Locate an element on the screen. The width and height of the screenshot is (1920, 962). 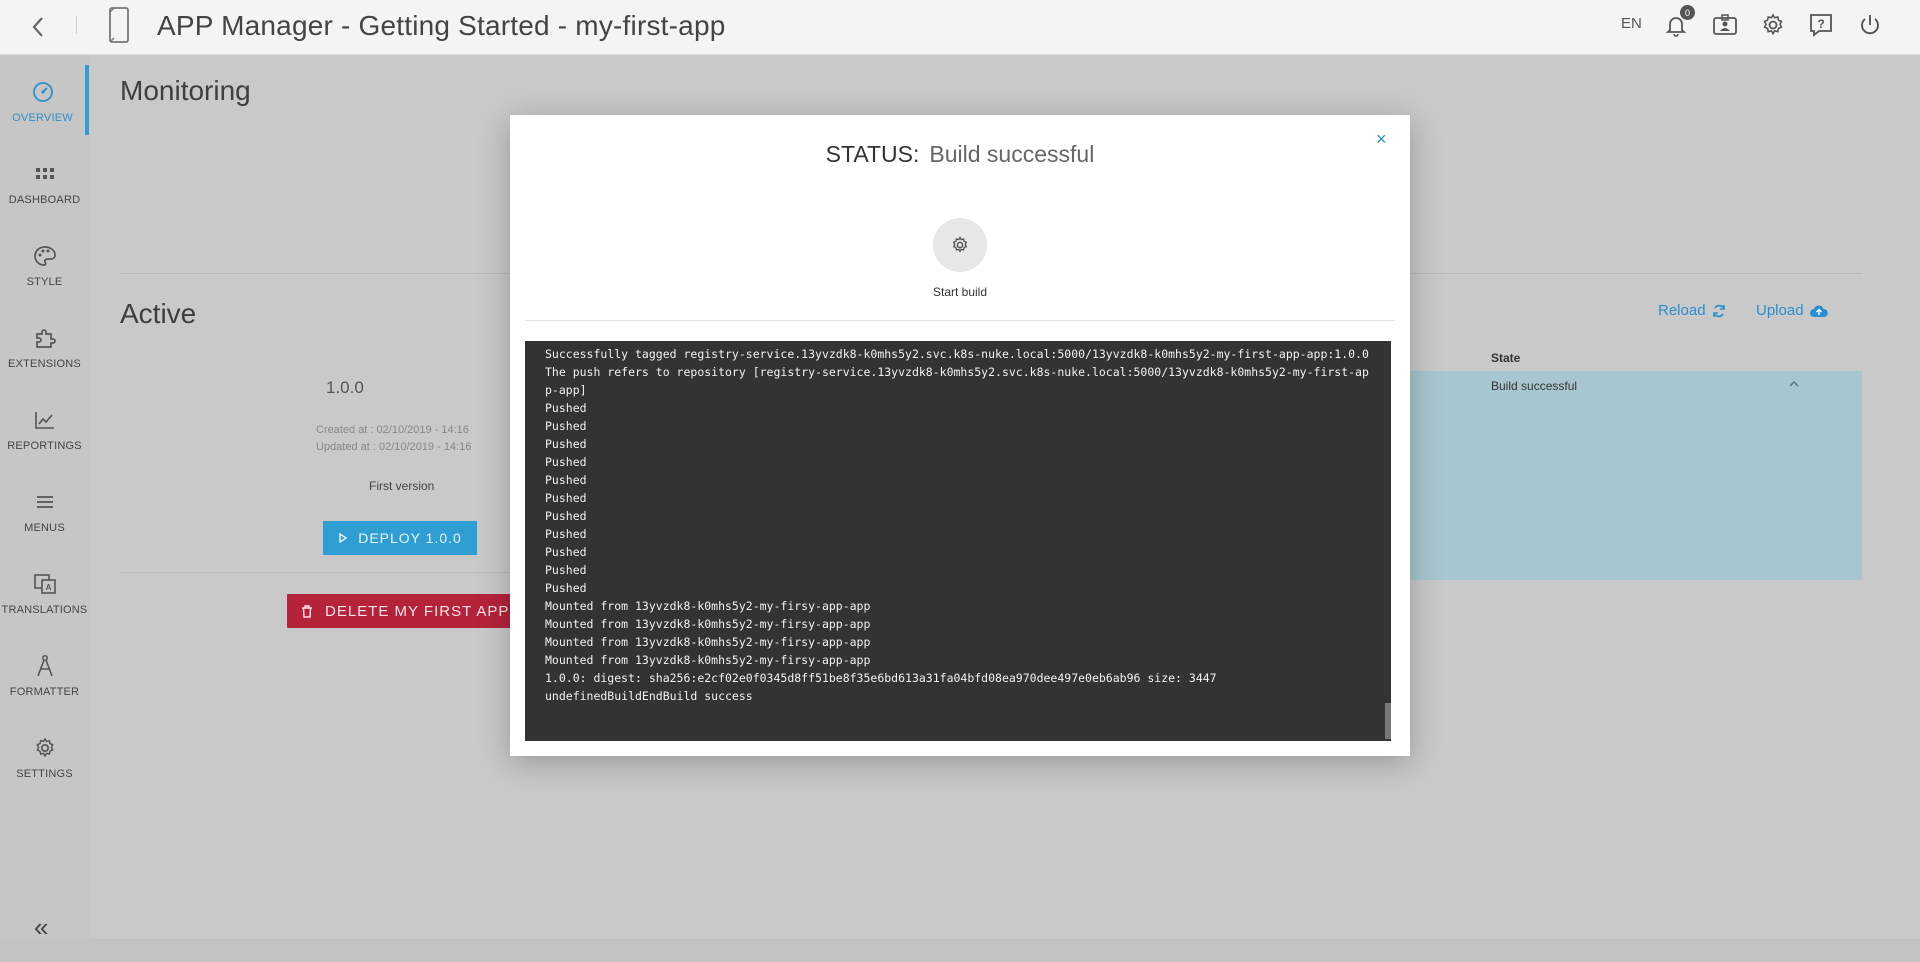
compass-icon is located at coordinates (45, 666).